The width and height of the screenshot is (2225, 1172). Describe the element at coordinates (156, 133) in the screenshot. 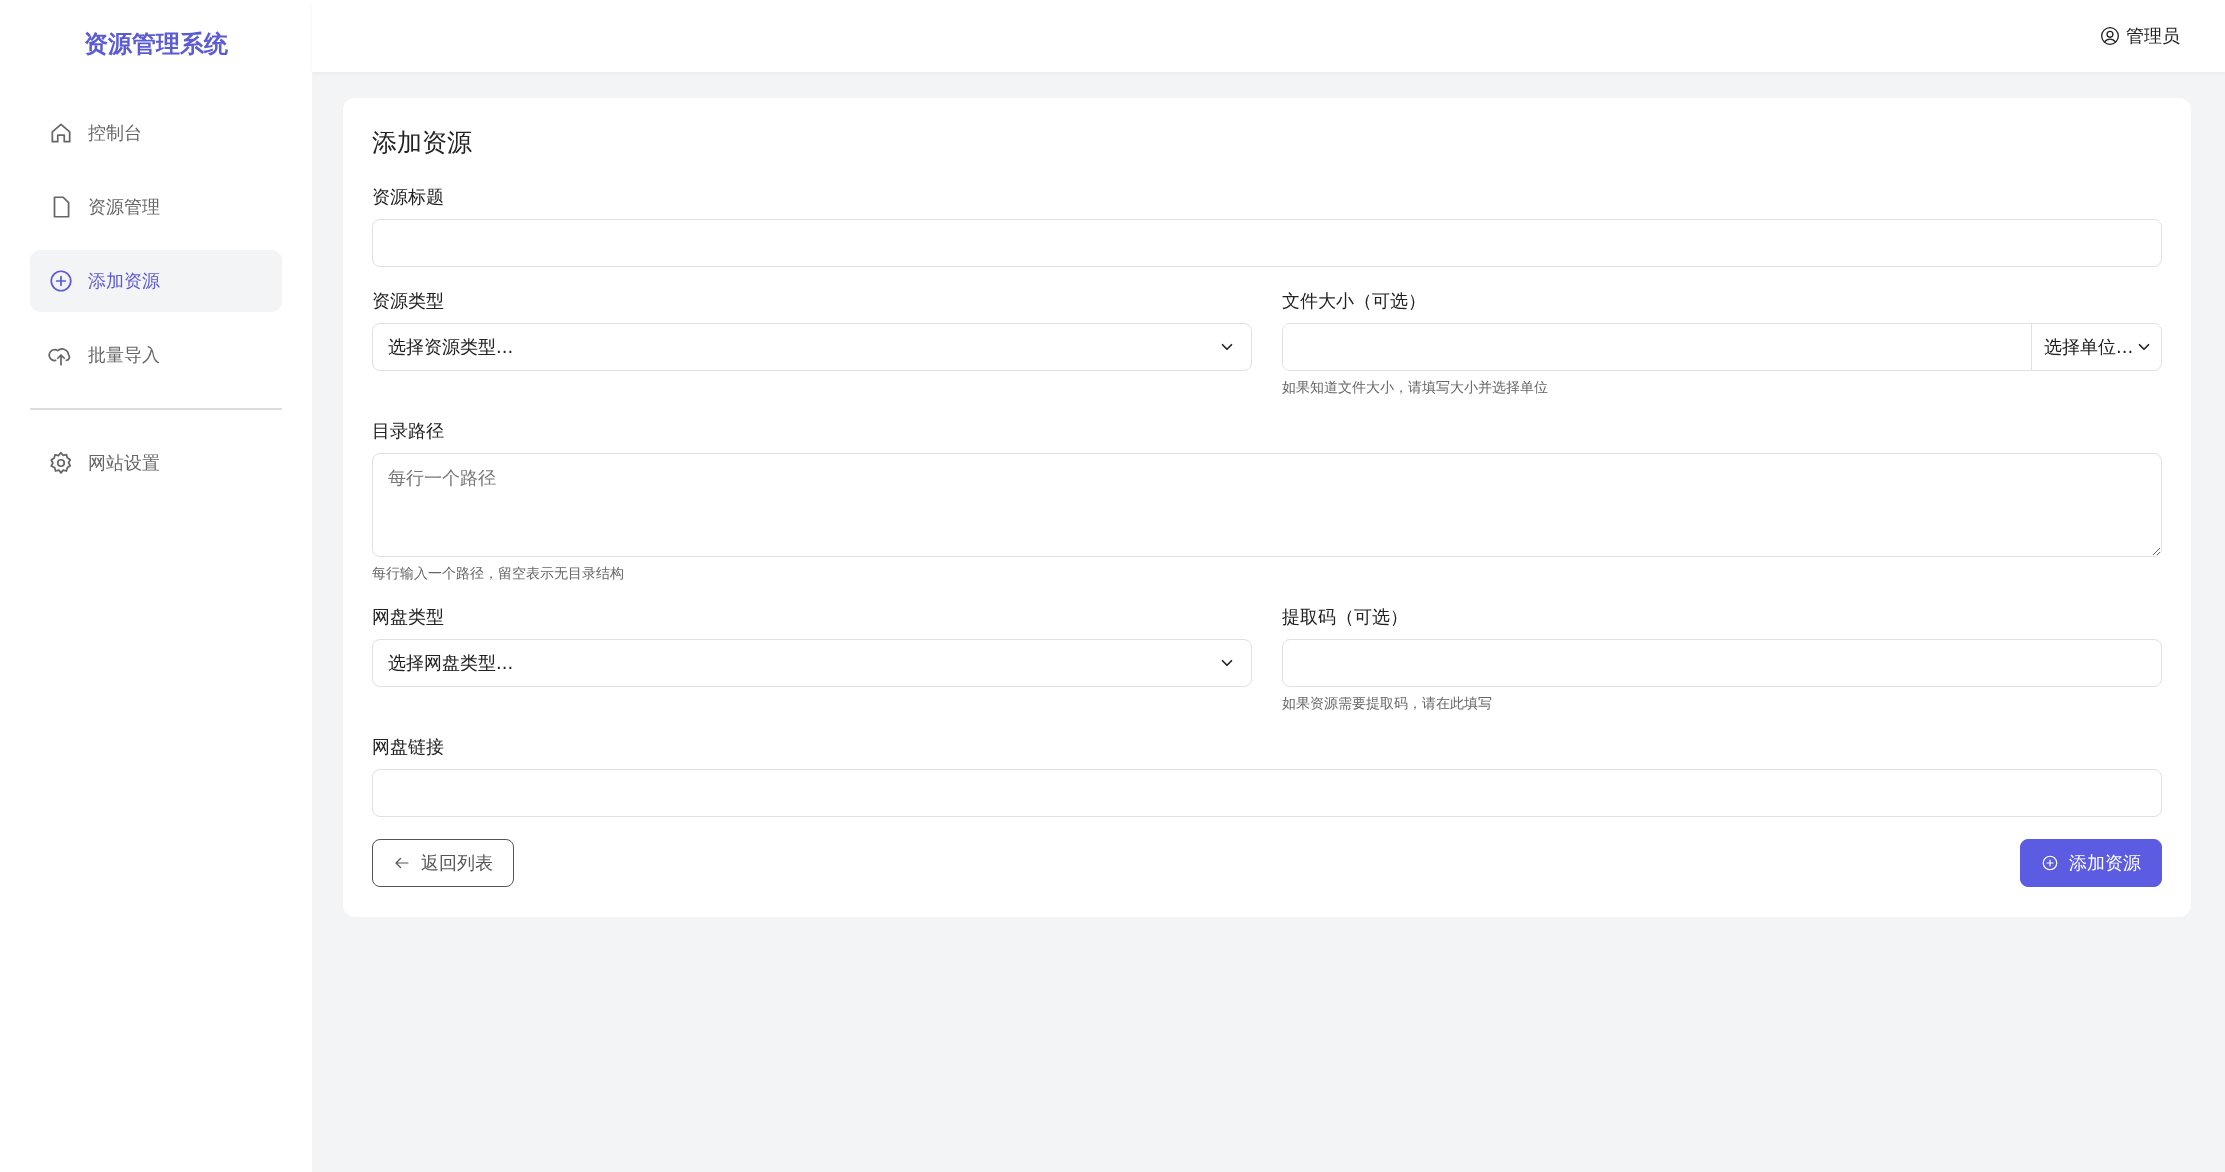

I see `sidebar-item: 控制台` at that location.